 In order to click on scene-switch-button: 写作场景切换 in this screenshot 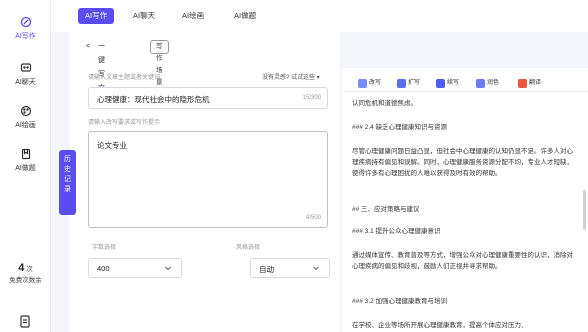, I will do `click(159, 75)`.